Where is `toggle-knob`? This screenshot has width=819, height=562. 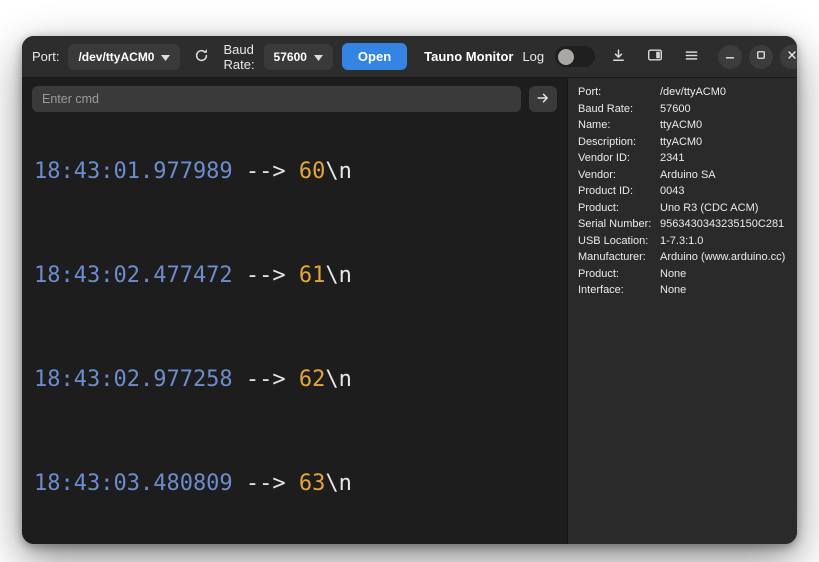 toggle-knob is located at coordinates (566, 56).